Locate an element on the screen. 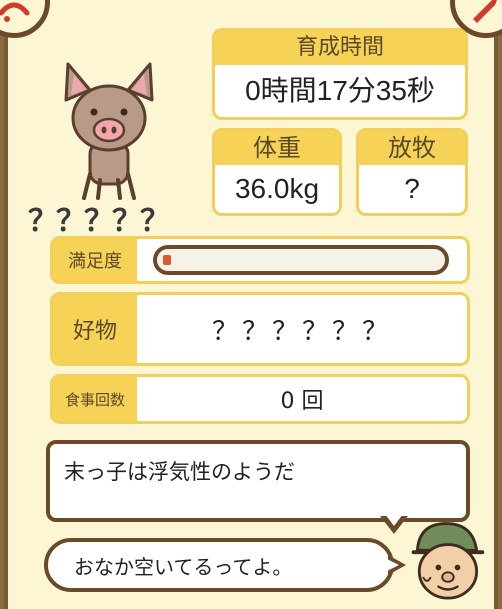 This screenshot has width=502, height=609. pasture-card: 放牧 ? is located at coordinates (412, 172).